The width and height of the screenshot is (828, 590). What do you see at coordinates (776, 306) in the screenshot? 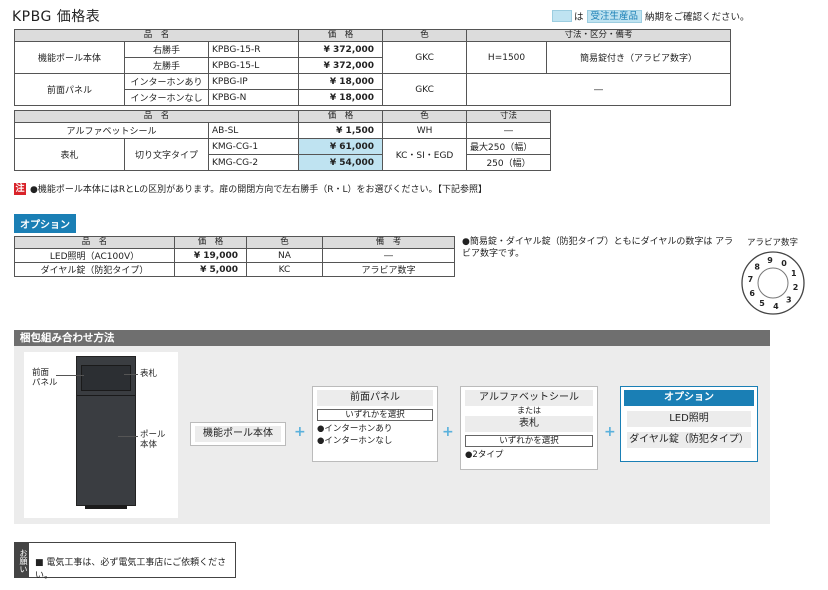
I see `dial-digit: 4` at bounding box center [776, 306].